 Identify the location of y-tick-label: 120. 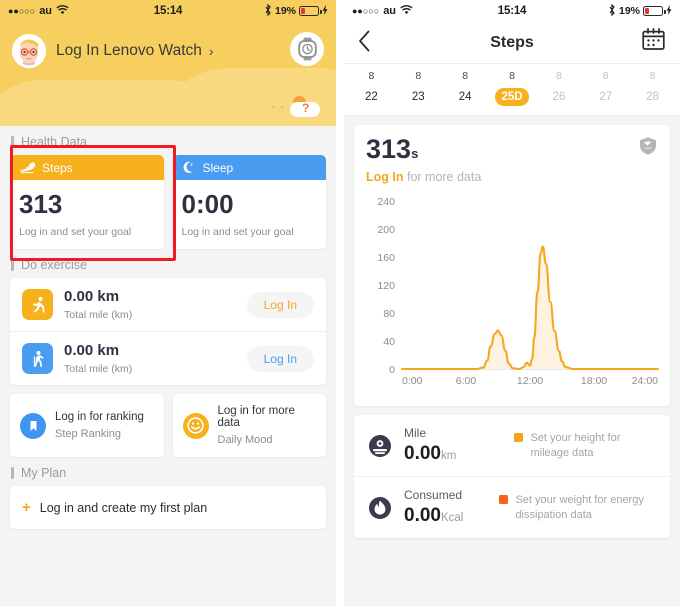
(386, 286).